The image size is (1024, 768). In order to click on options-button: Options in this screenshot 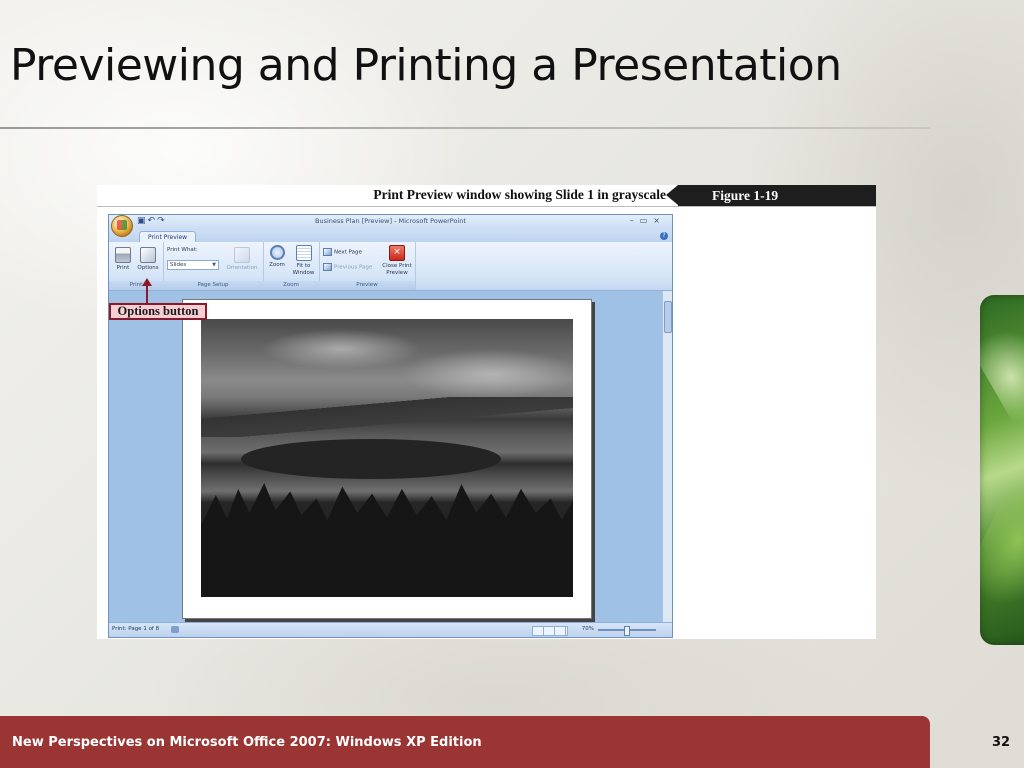, I will do `click(148, 259)`.